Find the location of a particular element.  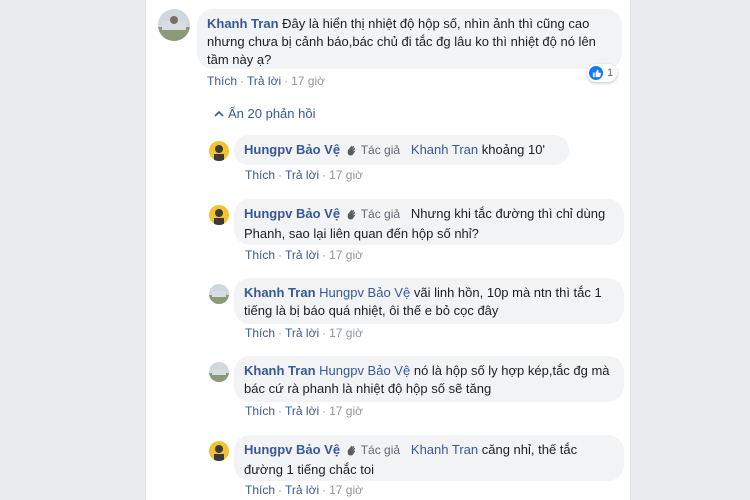

comment-actions: Thích · Trả lời · 17 giờ is located at coordinates (266, 81).